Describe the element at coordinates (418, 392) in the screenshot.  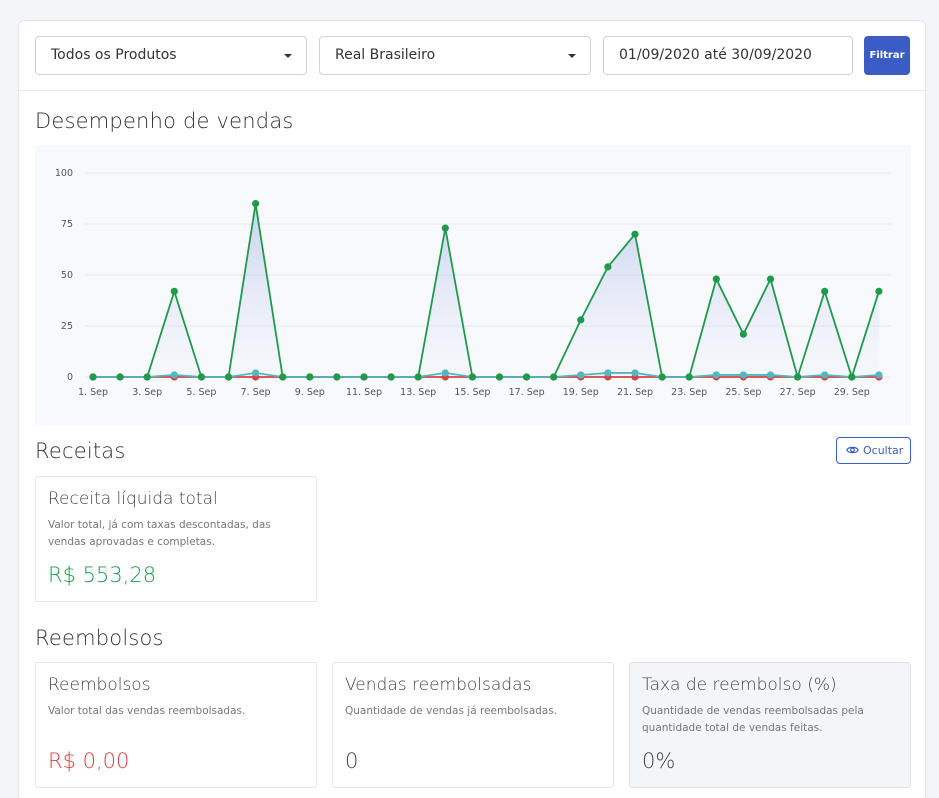
I see `x-tick-label: 13. Sep` at that location.